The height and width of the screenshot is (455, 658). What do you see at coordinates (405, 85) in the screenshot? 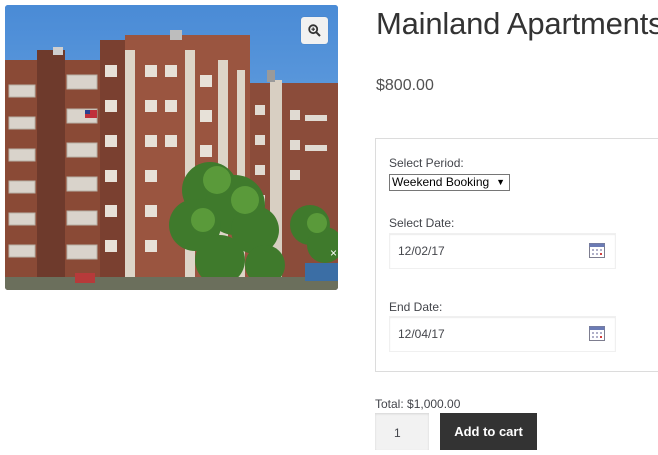
I see `product-price: $800.00` at bounding box center [405, 85].